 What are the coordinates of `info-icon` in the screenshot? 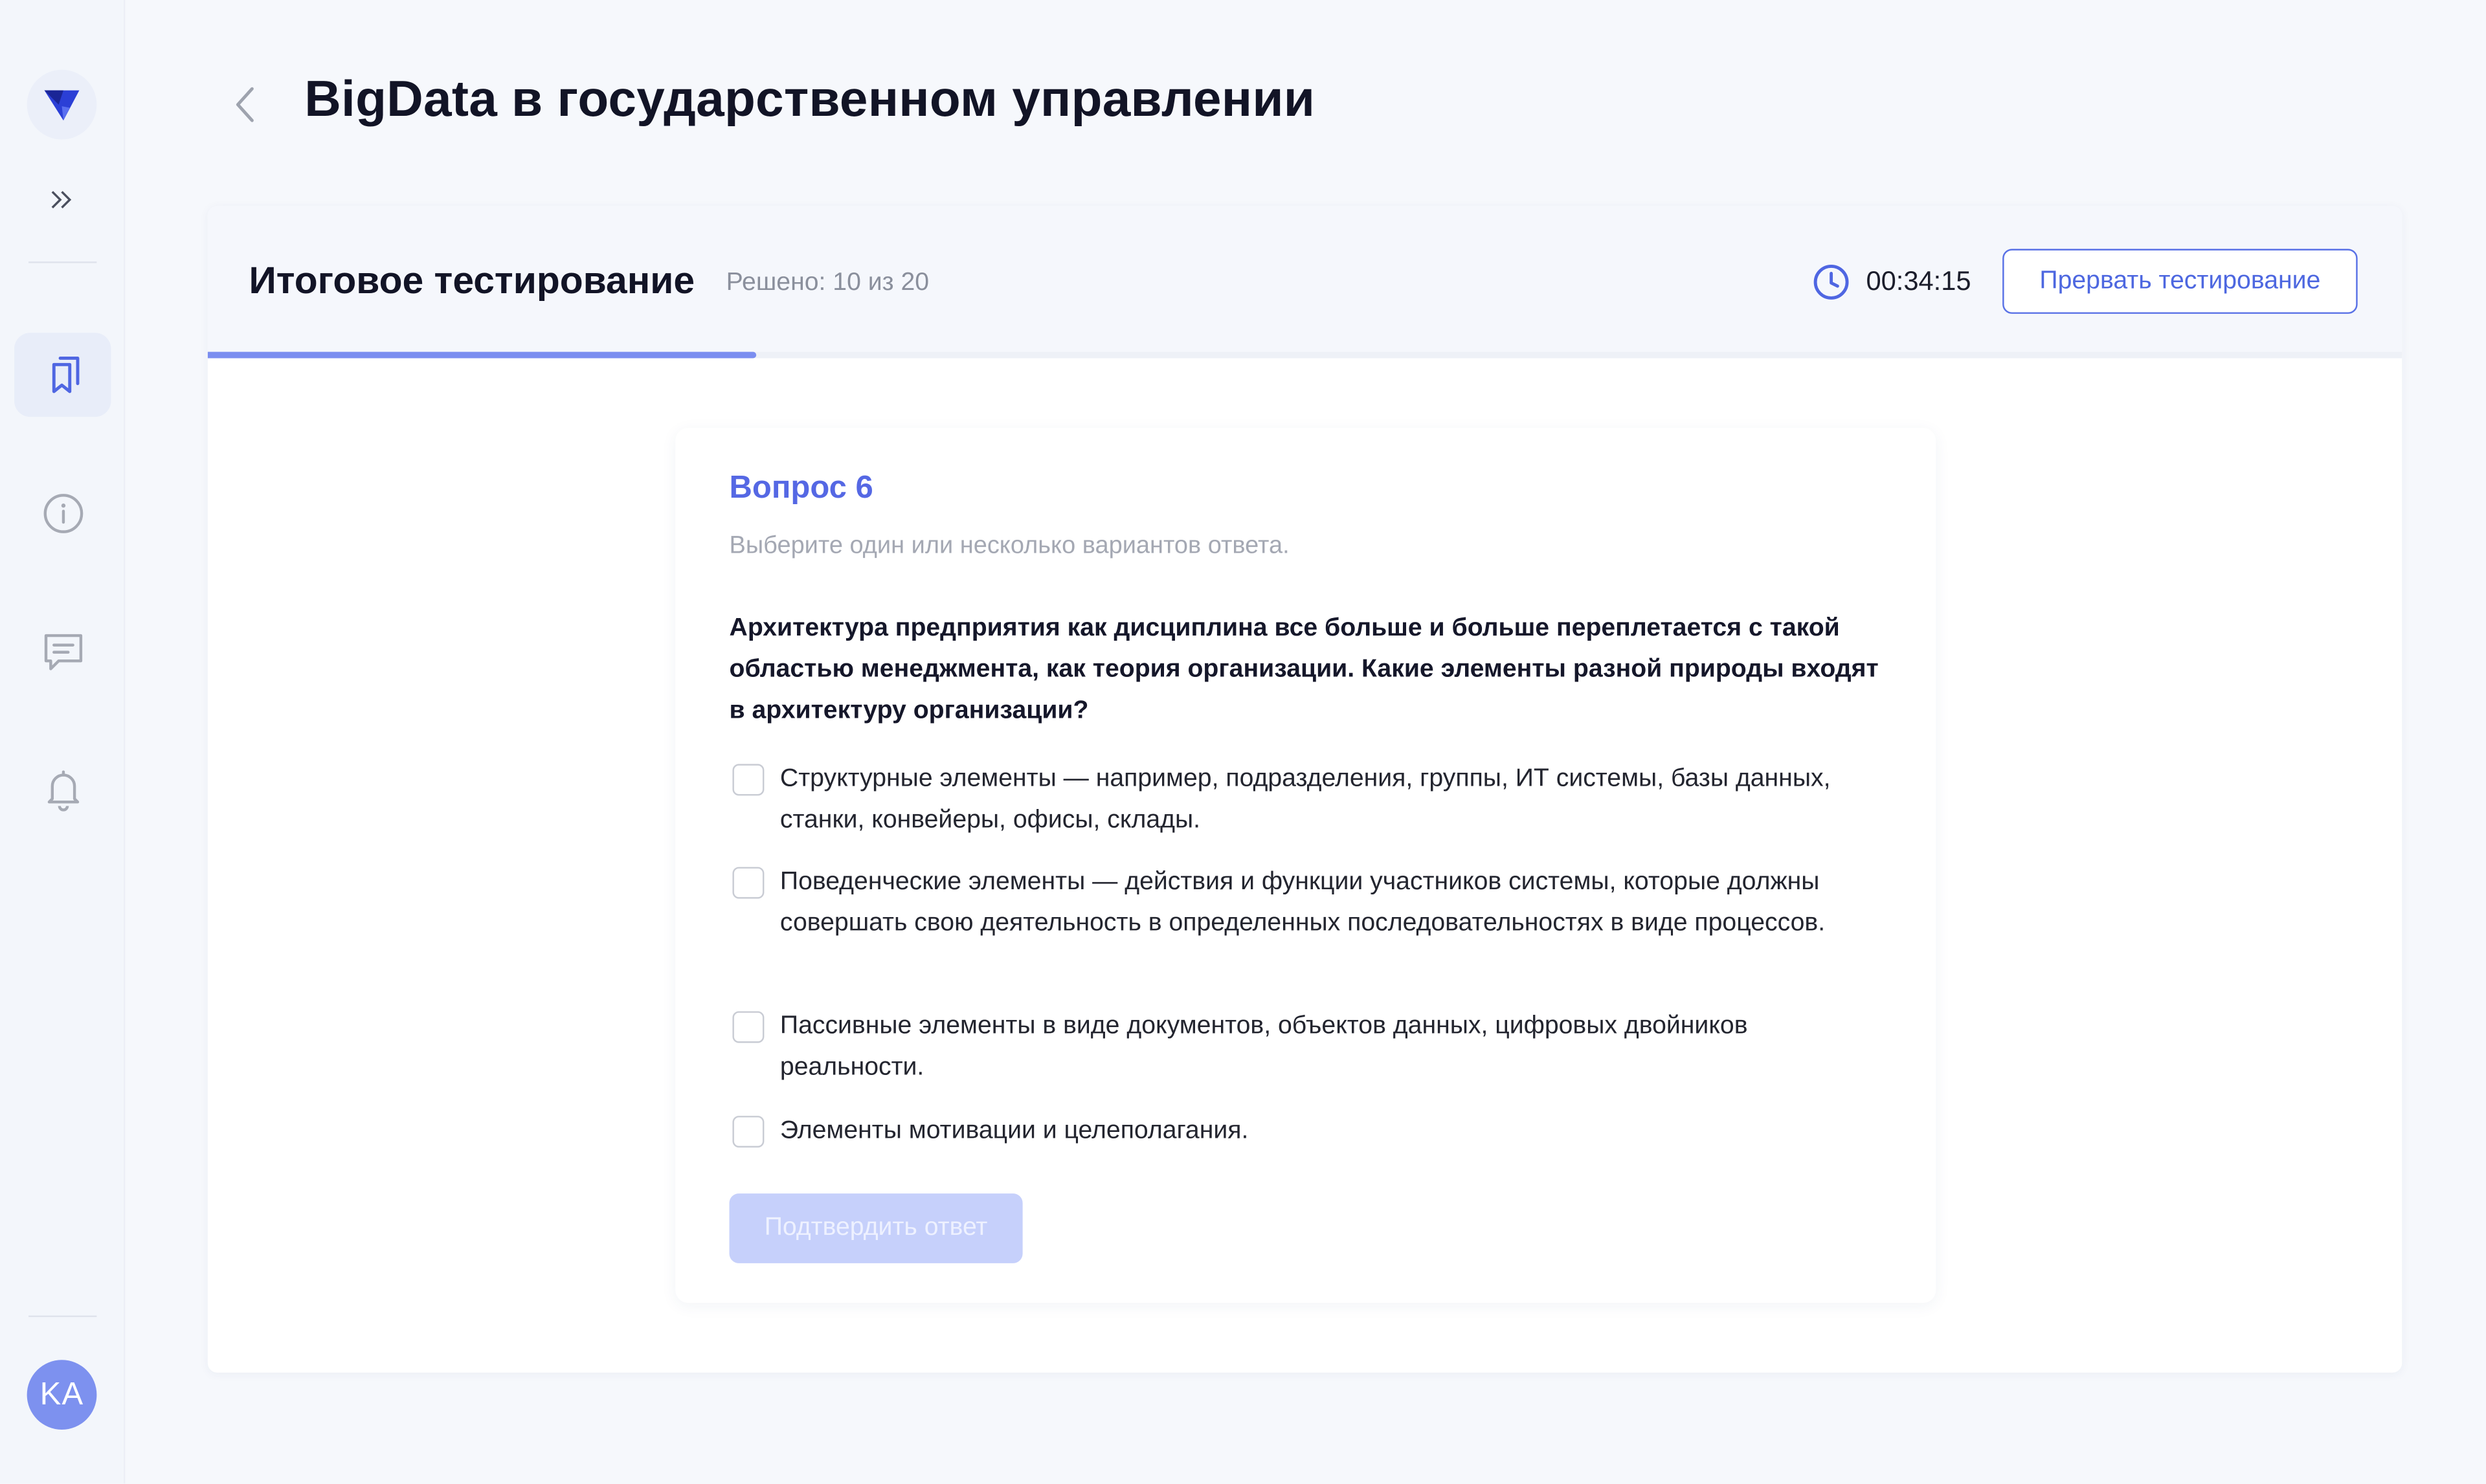 It's located at (63, 513).